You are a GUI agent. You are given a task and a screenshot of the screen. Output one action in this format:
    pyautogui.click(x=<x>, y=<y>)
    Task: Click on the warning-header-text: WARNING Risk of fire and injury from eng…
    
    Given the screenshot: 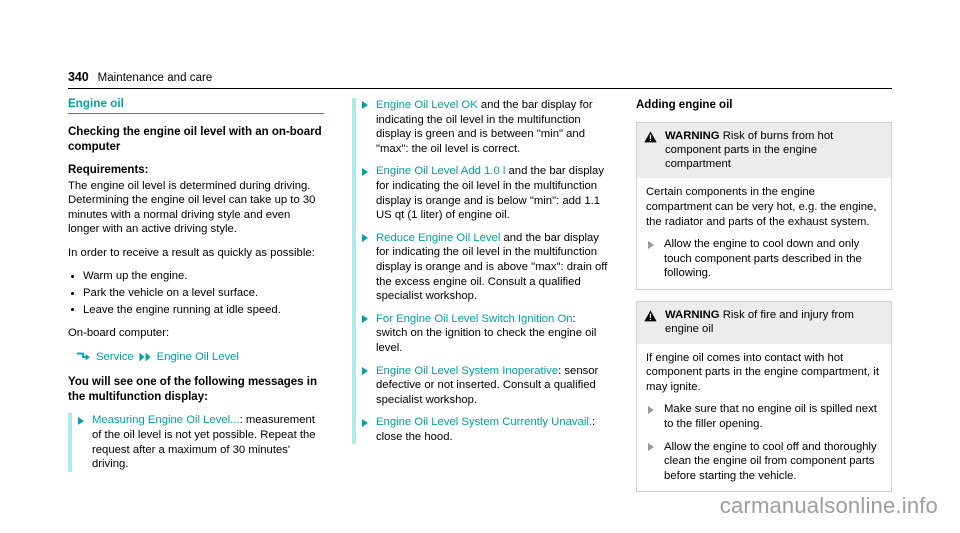 What is the action you would take?
    pyautogui.click(x=774, y=322)
    